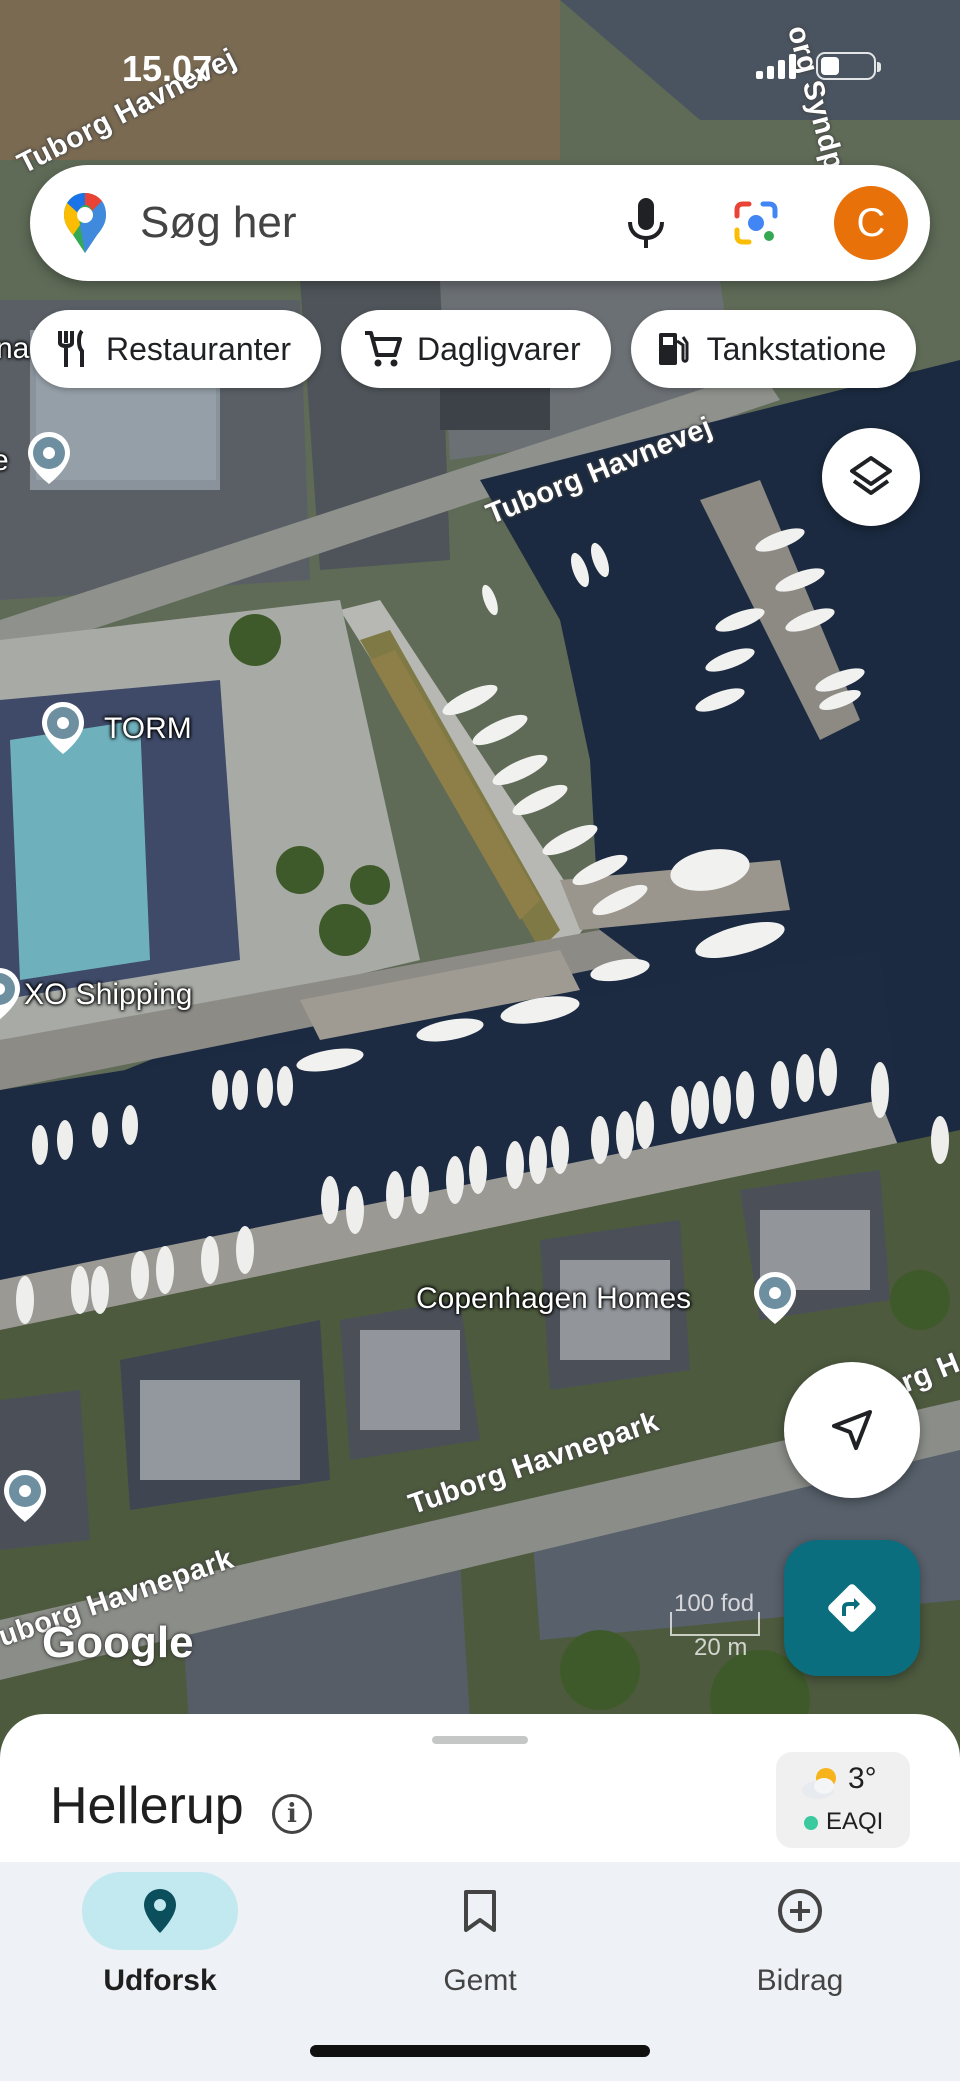 This screenshot has height=2081, width=960. I want to click on weather-widget: 3° EAQI, so click(843, 1800).